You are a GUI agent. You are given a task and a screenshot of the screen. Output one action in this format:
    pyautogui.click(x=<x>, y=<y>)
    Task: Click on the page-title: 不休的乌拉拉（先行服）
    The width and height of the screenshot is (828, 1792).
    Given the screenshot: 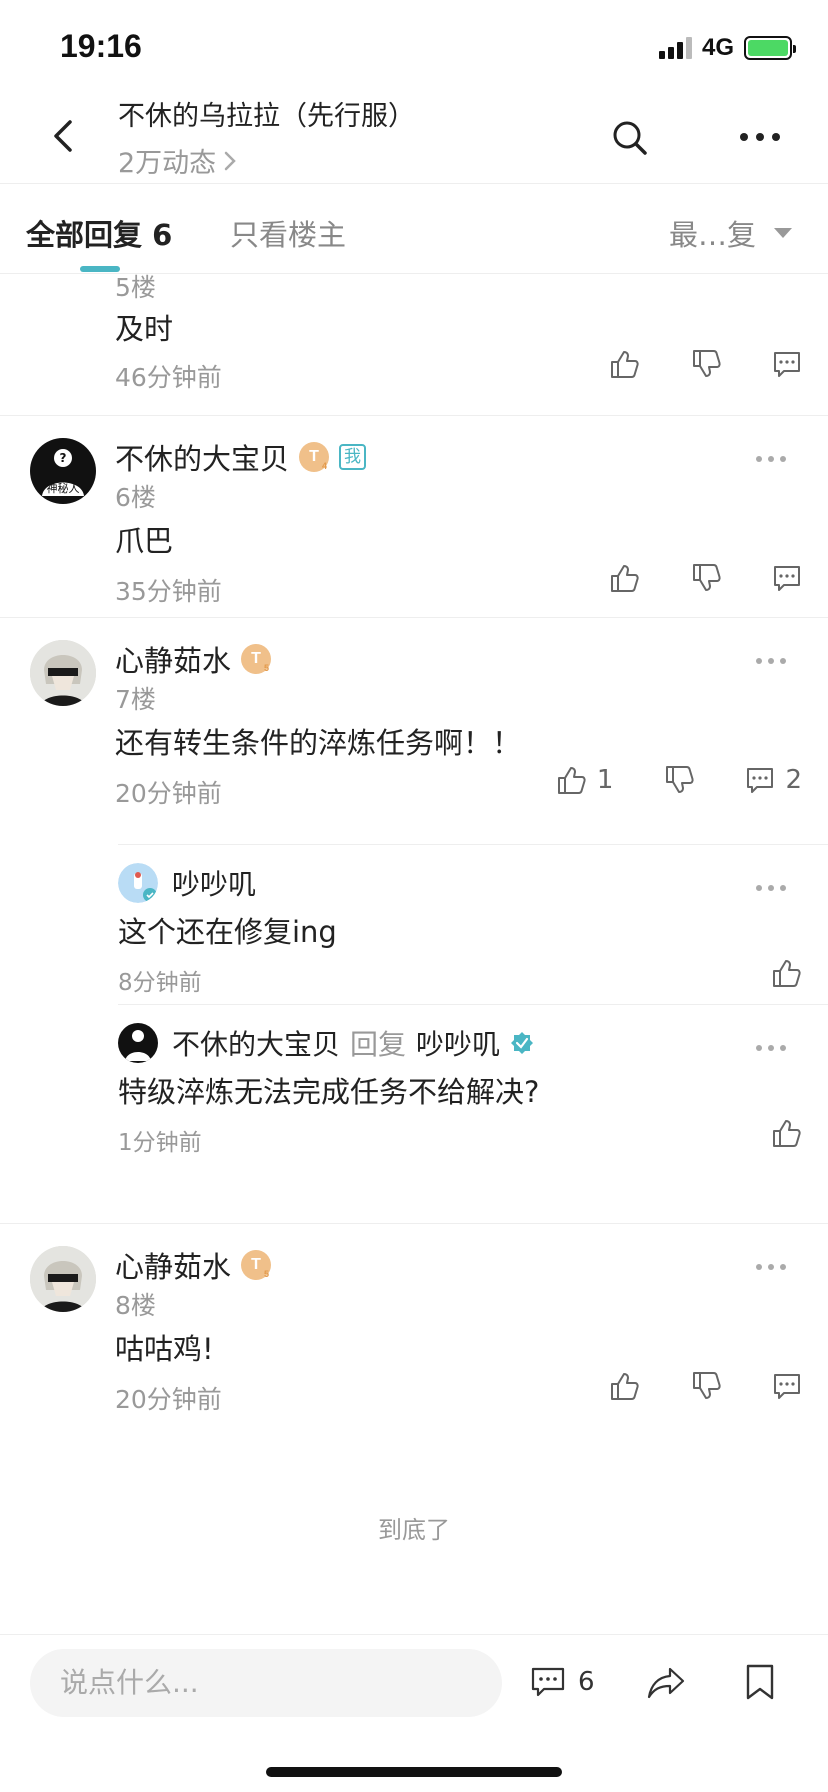 What is the action you would take?
    pyautogui.click(x=266, y=116)
    